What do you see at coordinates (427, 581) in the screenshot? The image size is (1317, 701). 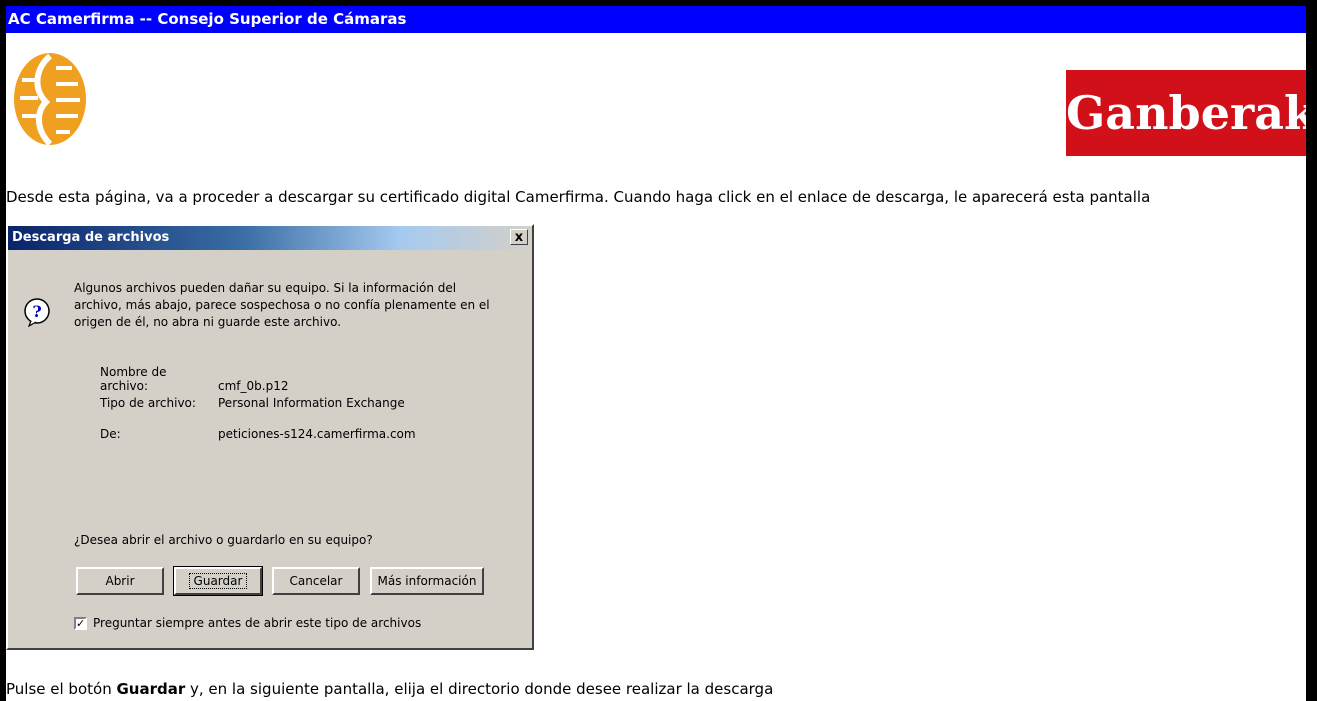 I see `more-info-button: Más información` at bounding box center [427, 581].